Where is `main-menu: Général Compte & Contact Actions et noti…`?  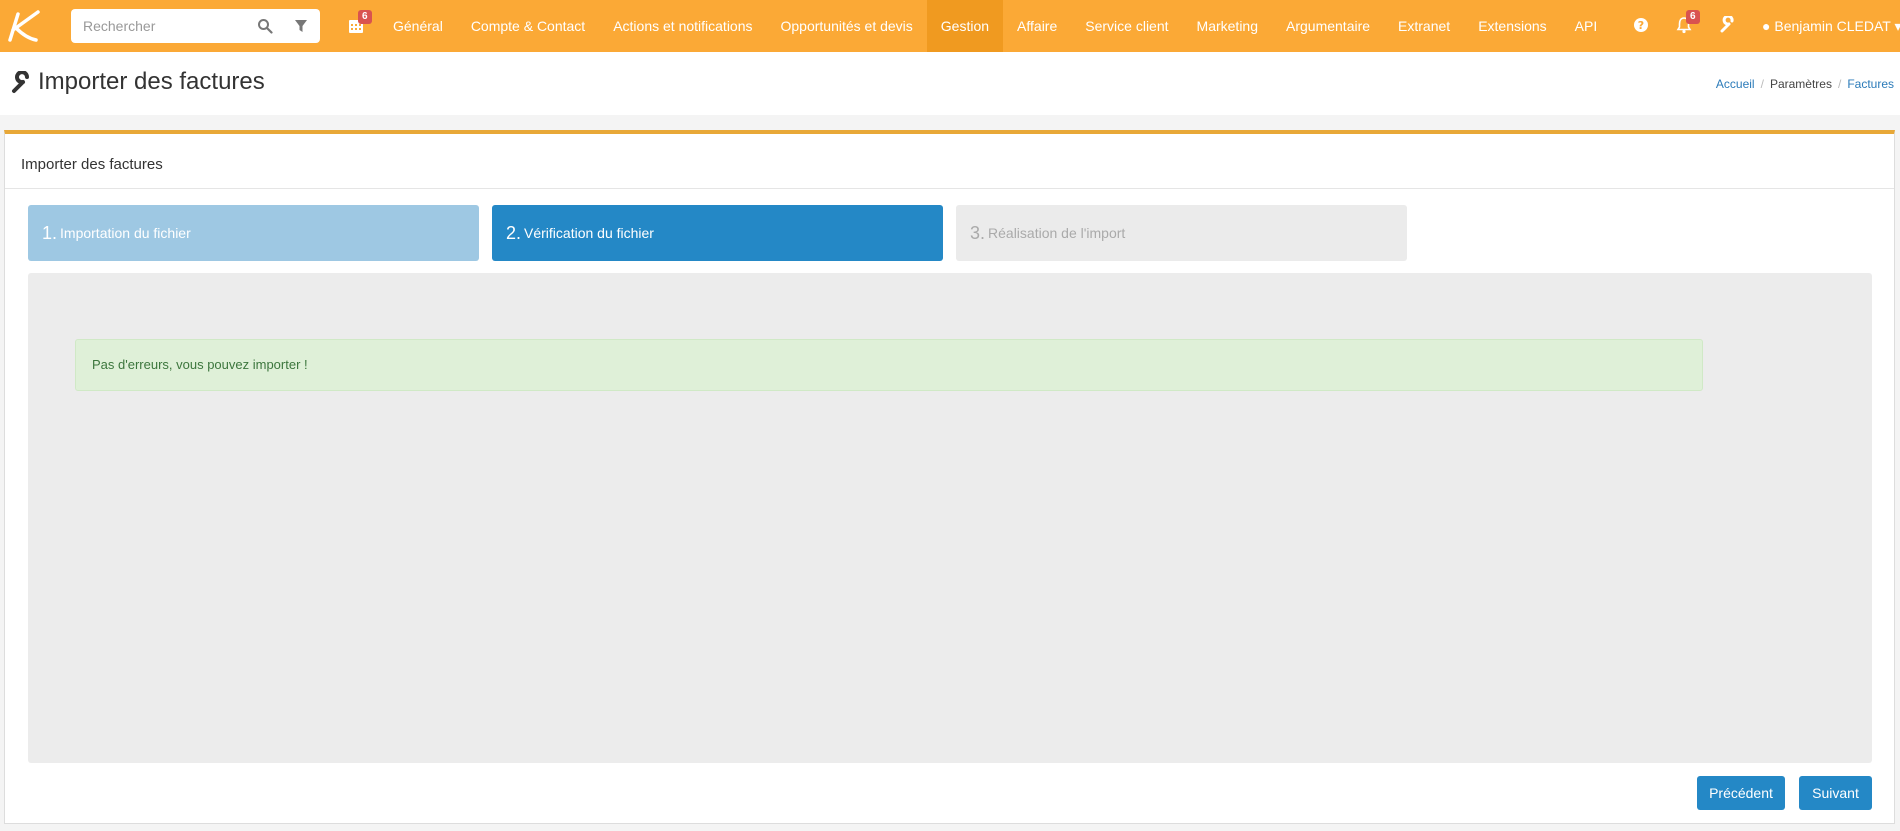 main-menu: Général Compte & Contact Actions et noti… is located at coordinates (995, 26).